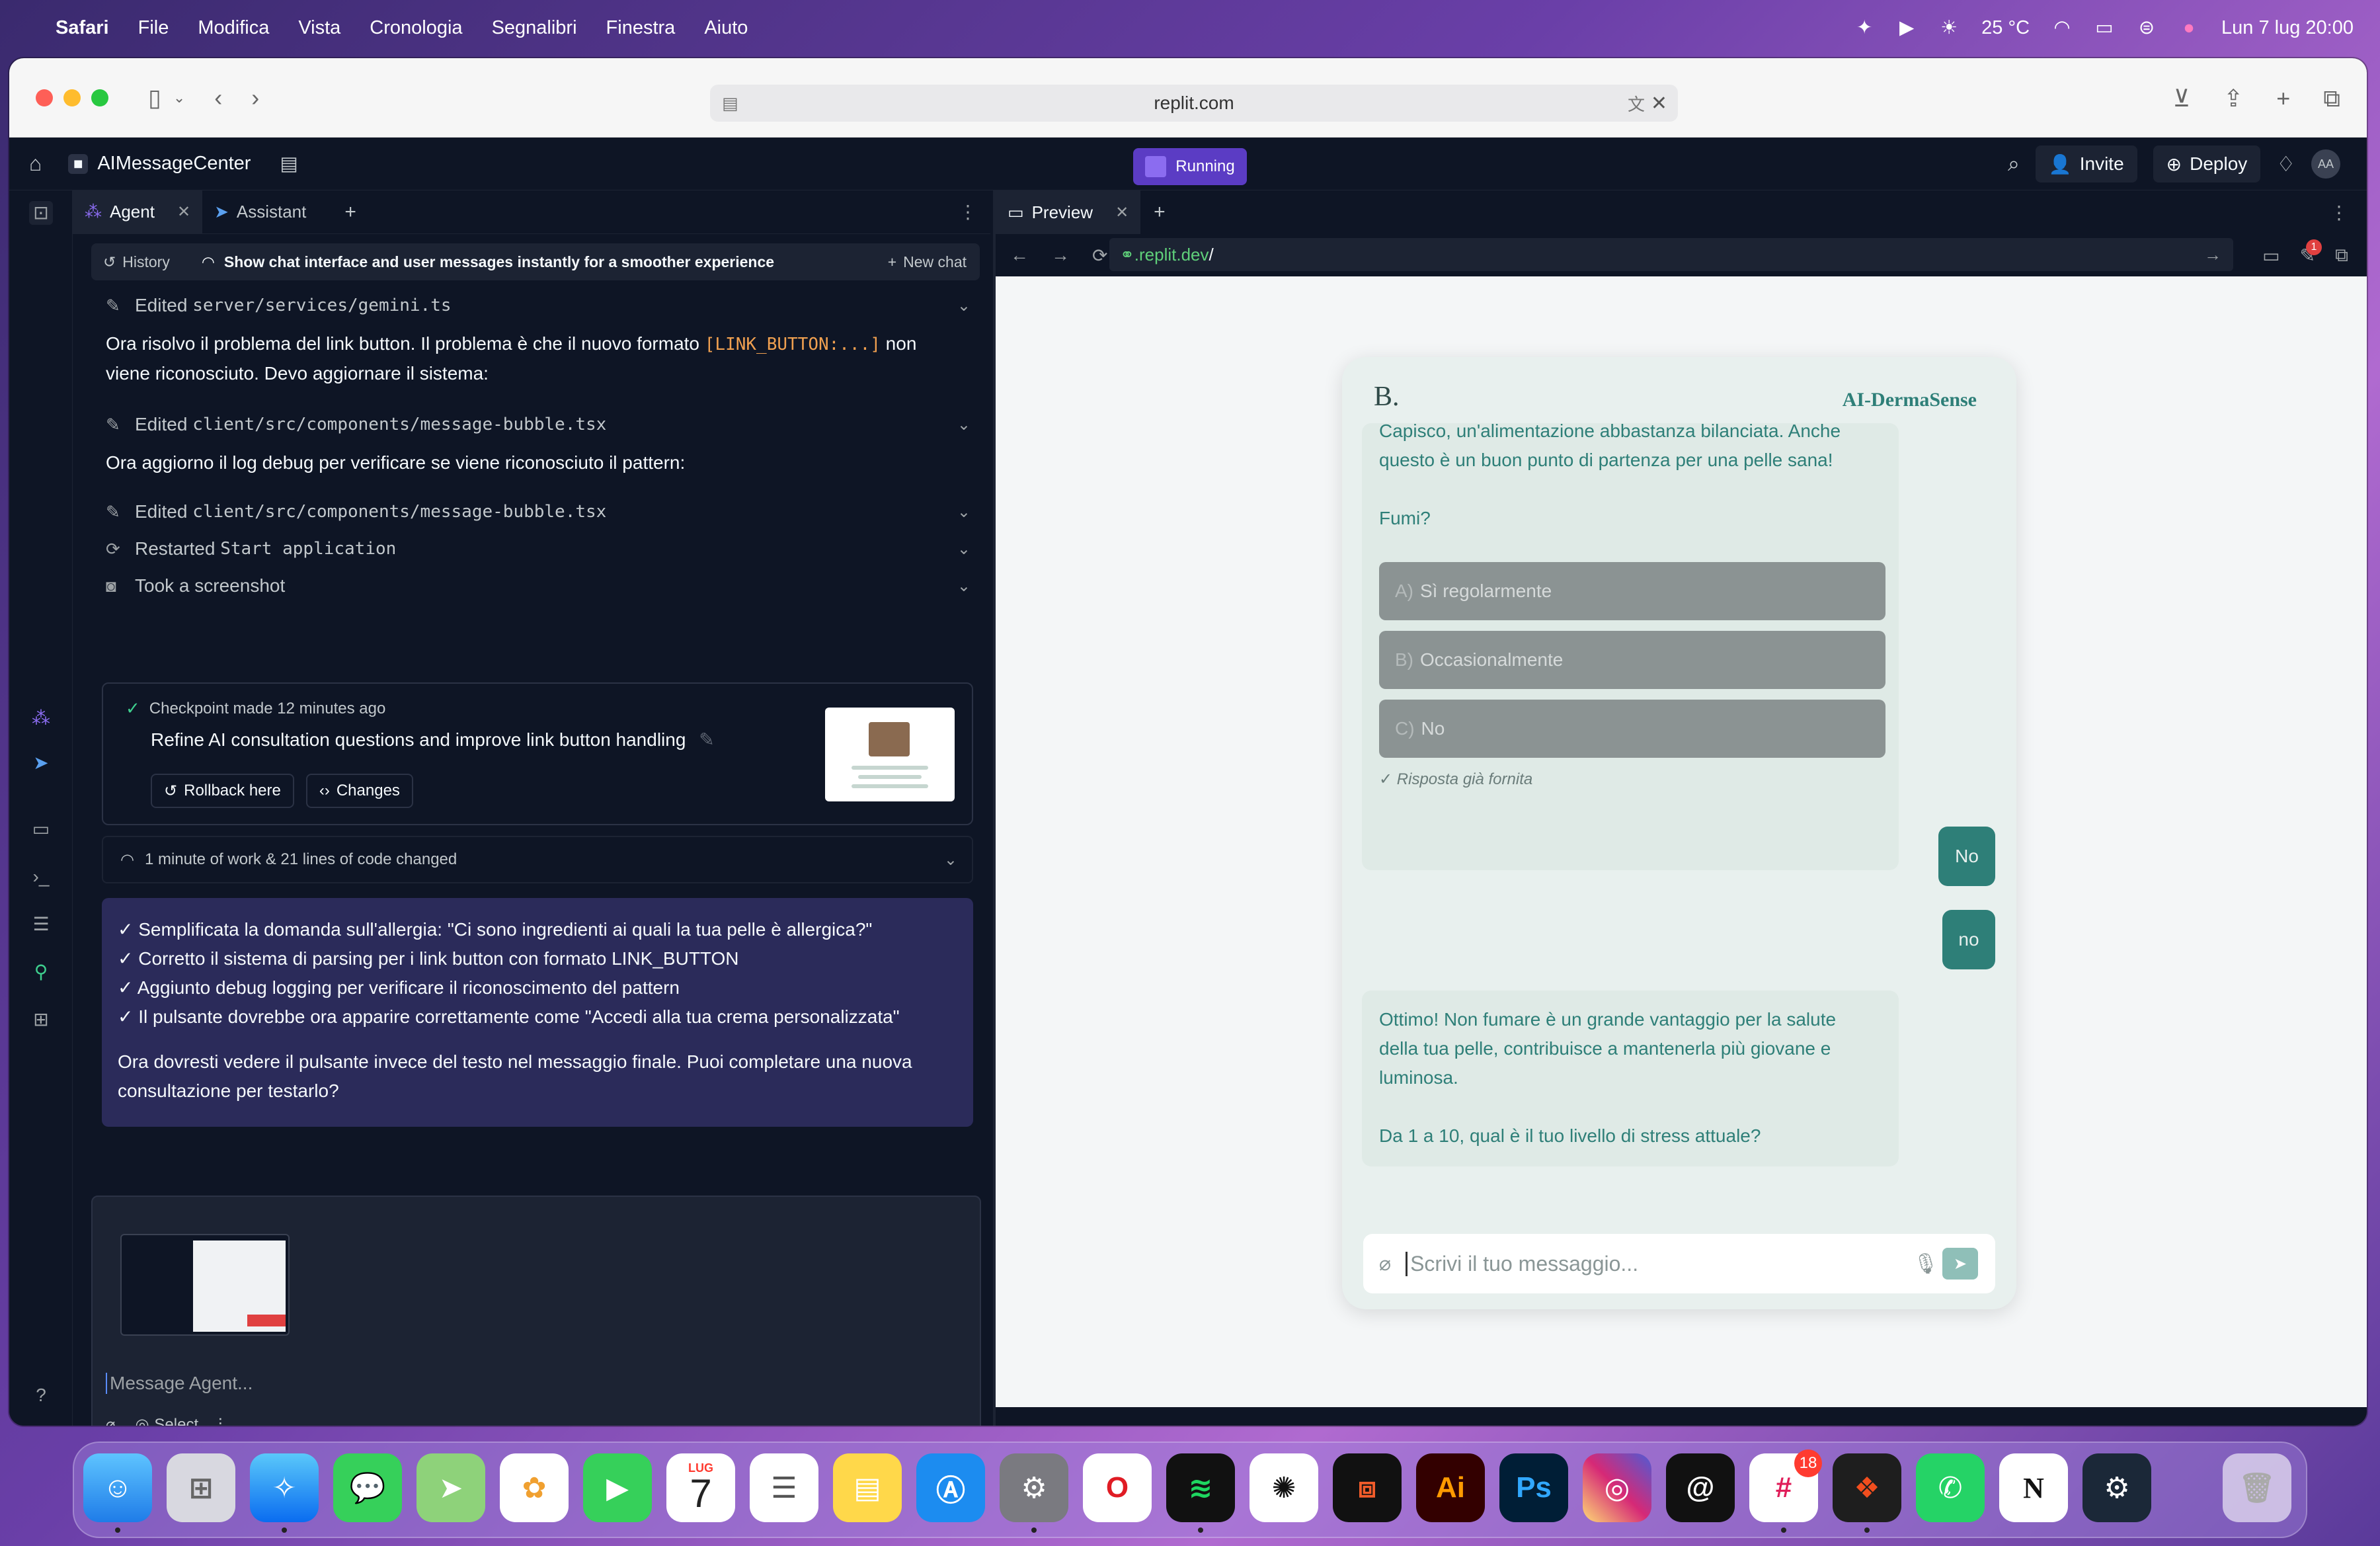  I want to click on page-settings-icon: ▤, so click(730, 103).